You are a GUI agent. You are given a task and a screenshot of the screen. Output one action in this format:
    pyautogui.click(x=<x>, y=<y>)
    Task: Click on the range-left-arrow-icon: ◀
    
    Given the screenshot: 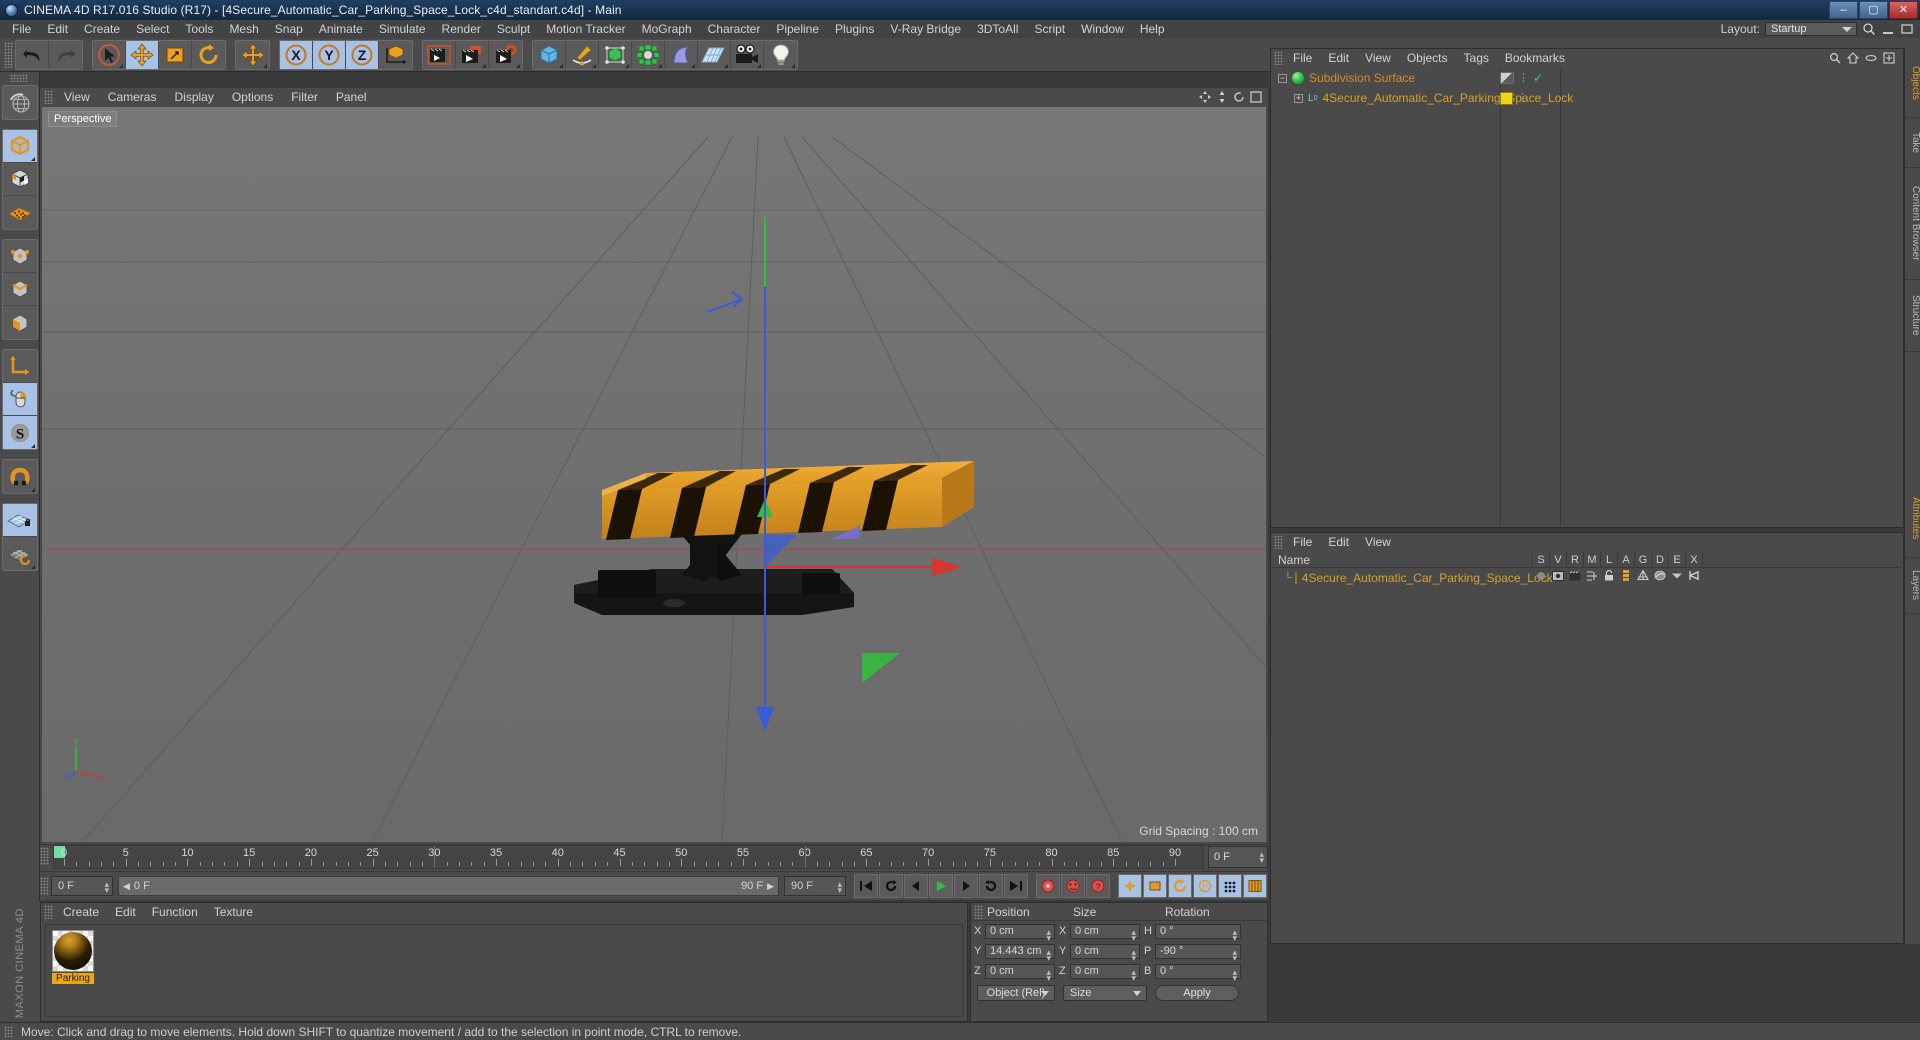 What is the action you would take?
    pyautogui.click(x=126, y=886)
    